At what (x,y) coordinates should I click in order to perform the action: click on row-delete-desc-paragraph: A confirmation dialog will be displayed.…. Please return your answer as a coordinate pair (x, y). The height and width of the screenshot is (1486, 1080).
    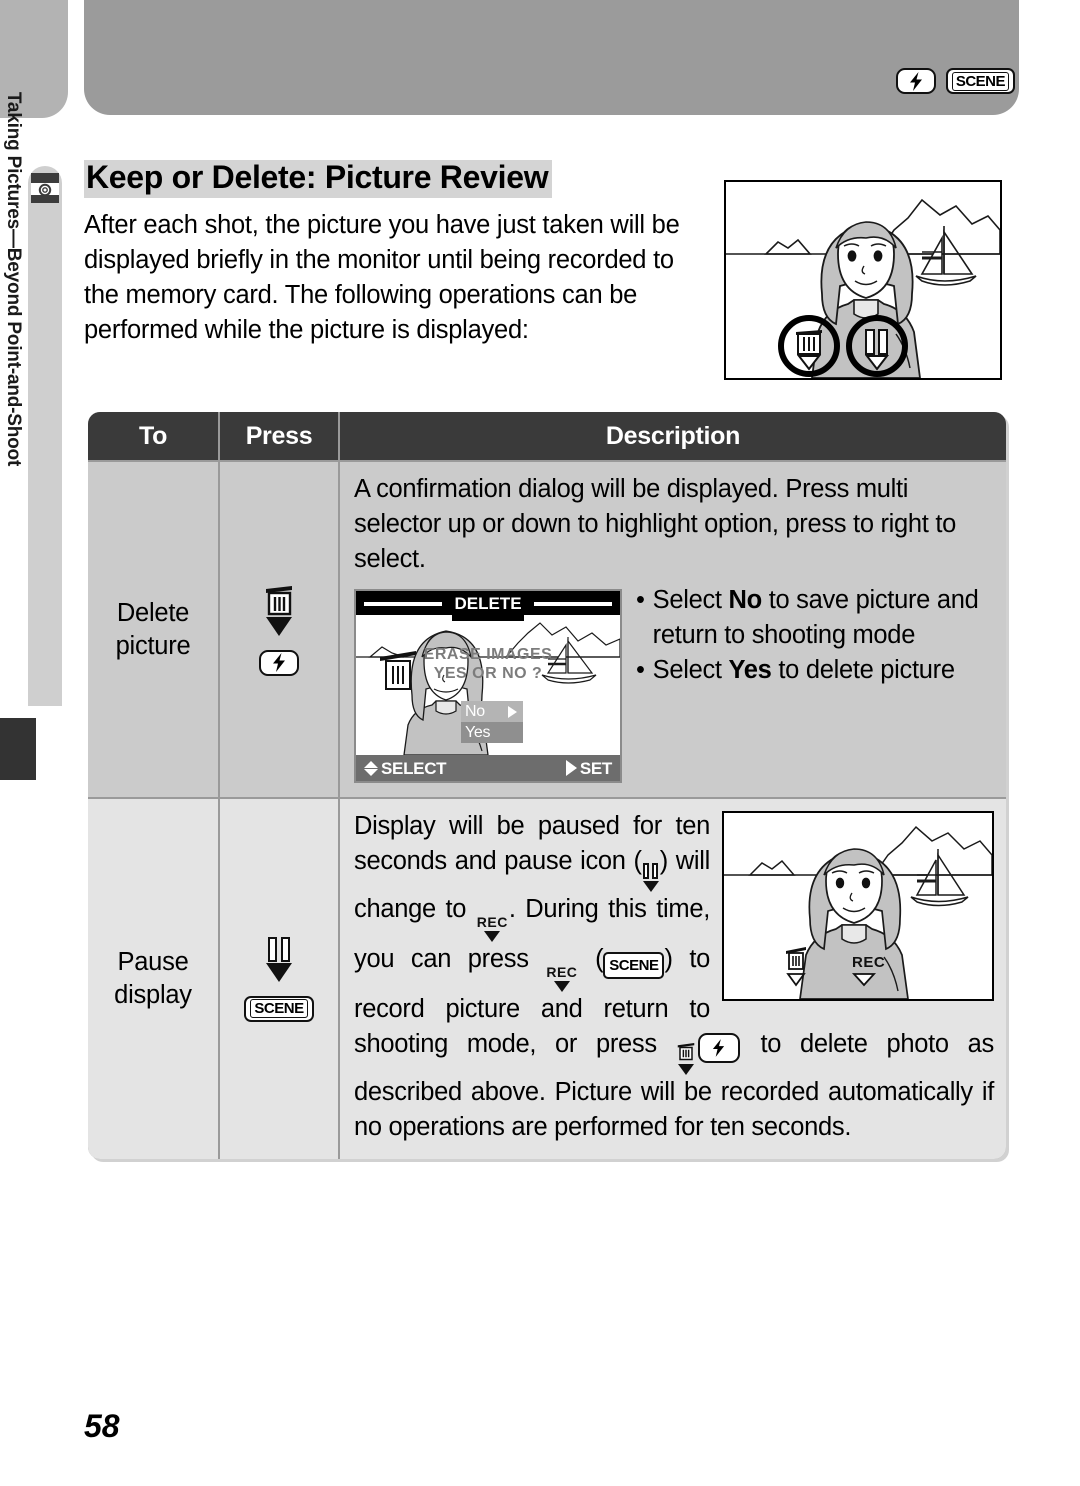
    Looking at the image, I should click on (655, 524).